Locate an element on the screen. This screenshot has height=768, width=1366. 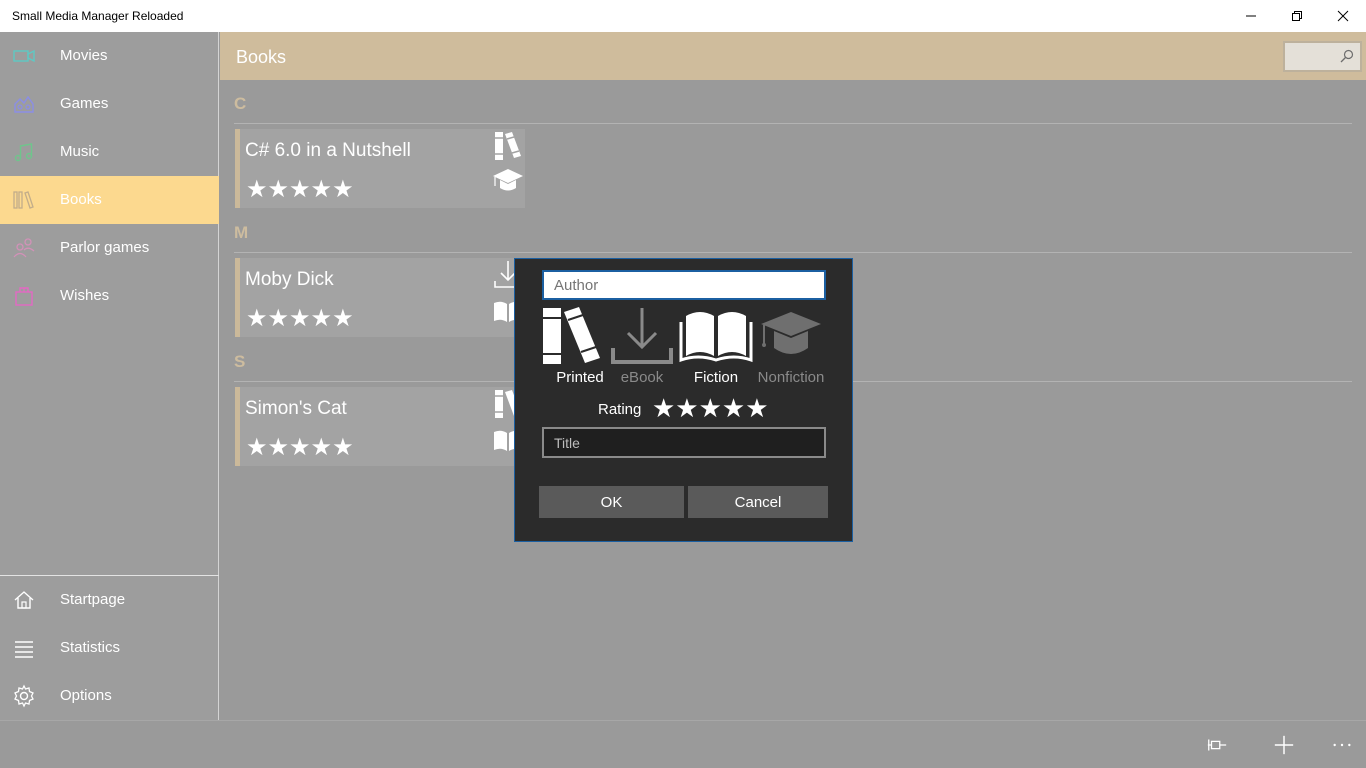
group-header-m: M is located at coordinates (241, 233).